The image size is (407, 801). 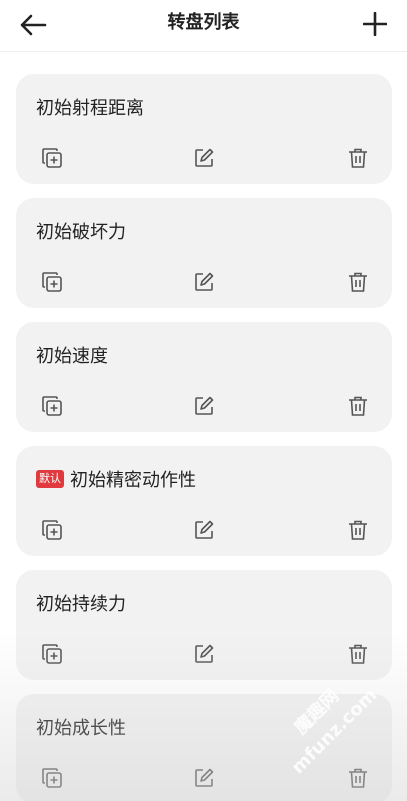 I want to click on card-title-row: 初始破坏力, so click(x=81, y=231).